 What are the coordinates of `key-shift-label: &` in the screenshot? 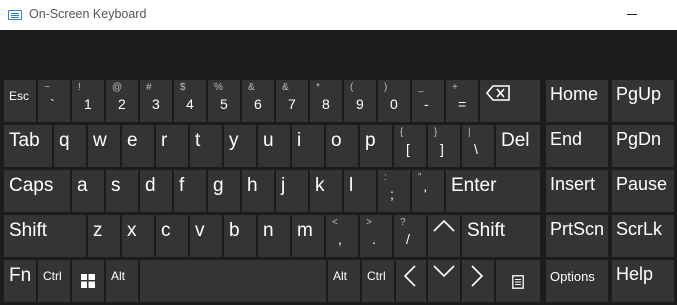 It's located at (285, 87).